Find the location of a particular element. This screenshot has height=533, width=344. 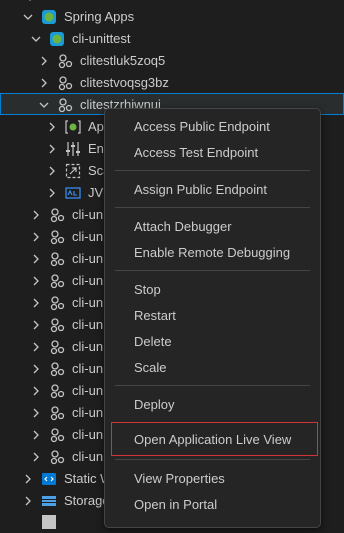

menu-item-attach-debugger: Attach Debugger is located at coordinates (212, 227).